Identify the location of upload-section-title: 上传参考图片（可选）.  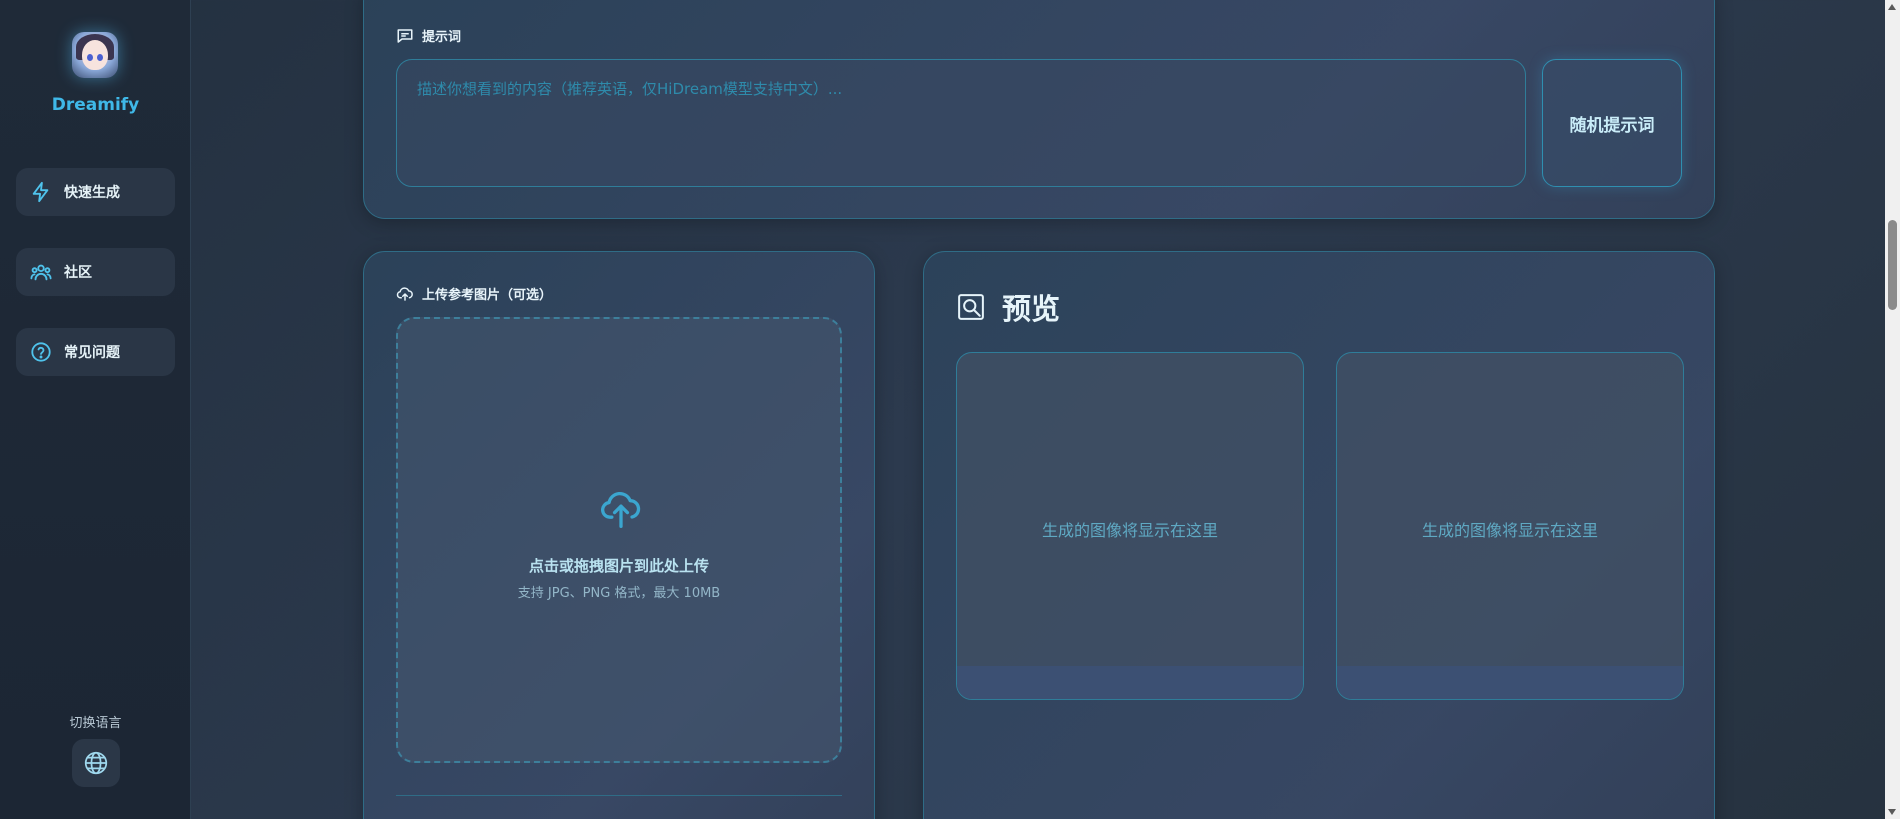
(474, 293).